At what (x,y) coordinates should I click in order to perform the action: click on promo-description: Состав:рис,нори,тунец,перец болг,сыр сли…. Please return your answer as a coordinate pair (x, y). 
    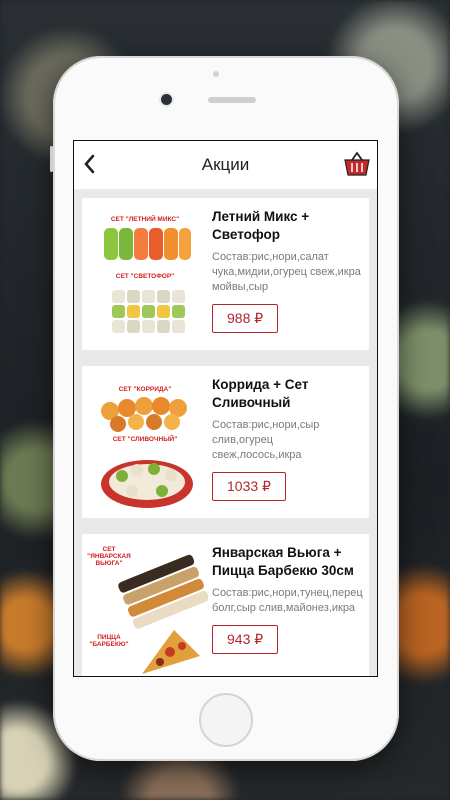
    Looking at the image, I should click on (287, 600).